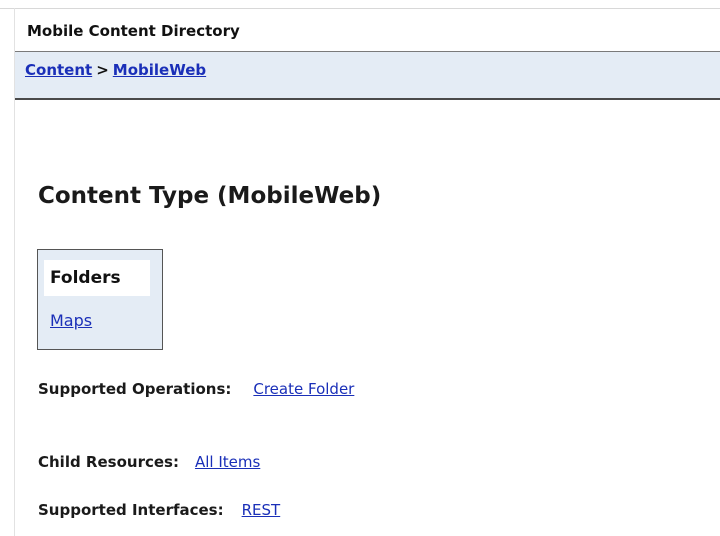  I want to click on folders-panel: Folders Maps, so click(100, 299).